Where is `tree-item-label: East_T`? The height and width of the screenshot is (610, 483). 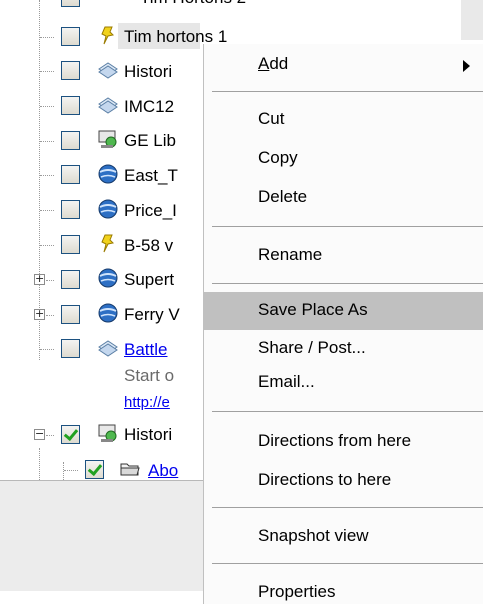 tree-item-label: East_T is located at coordinates (151, 176).